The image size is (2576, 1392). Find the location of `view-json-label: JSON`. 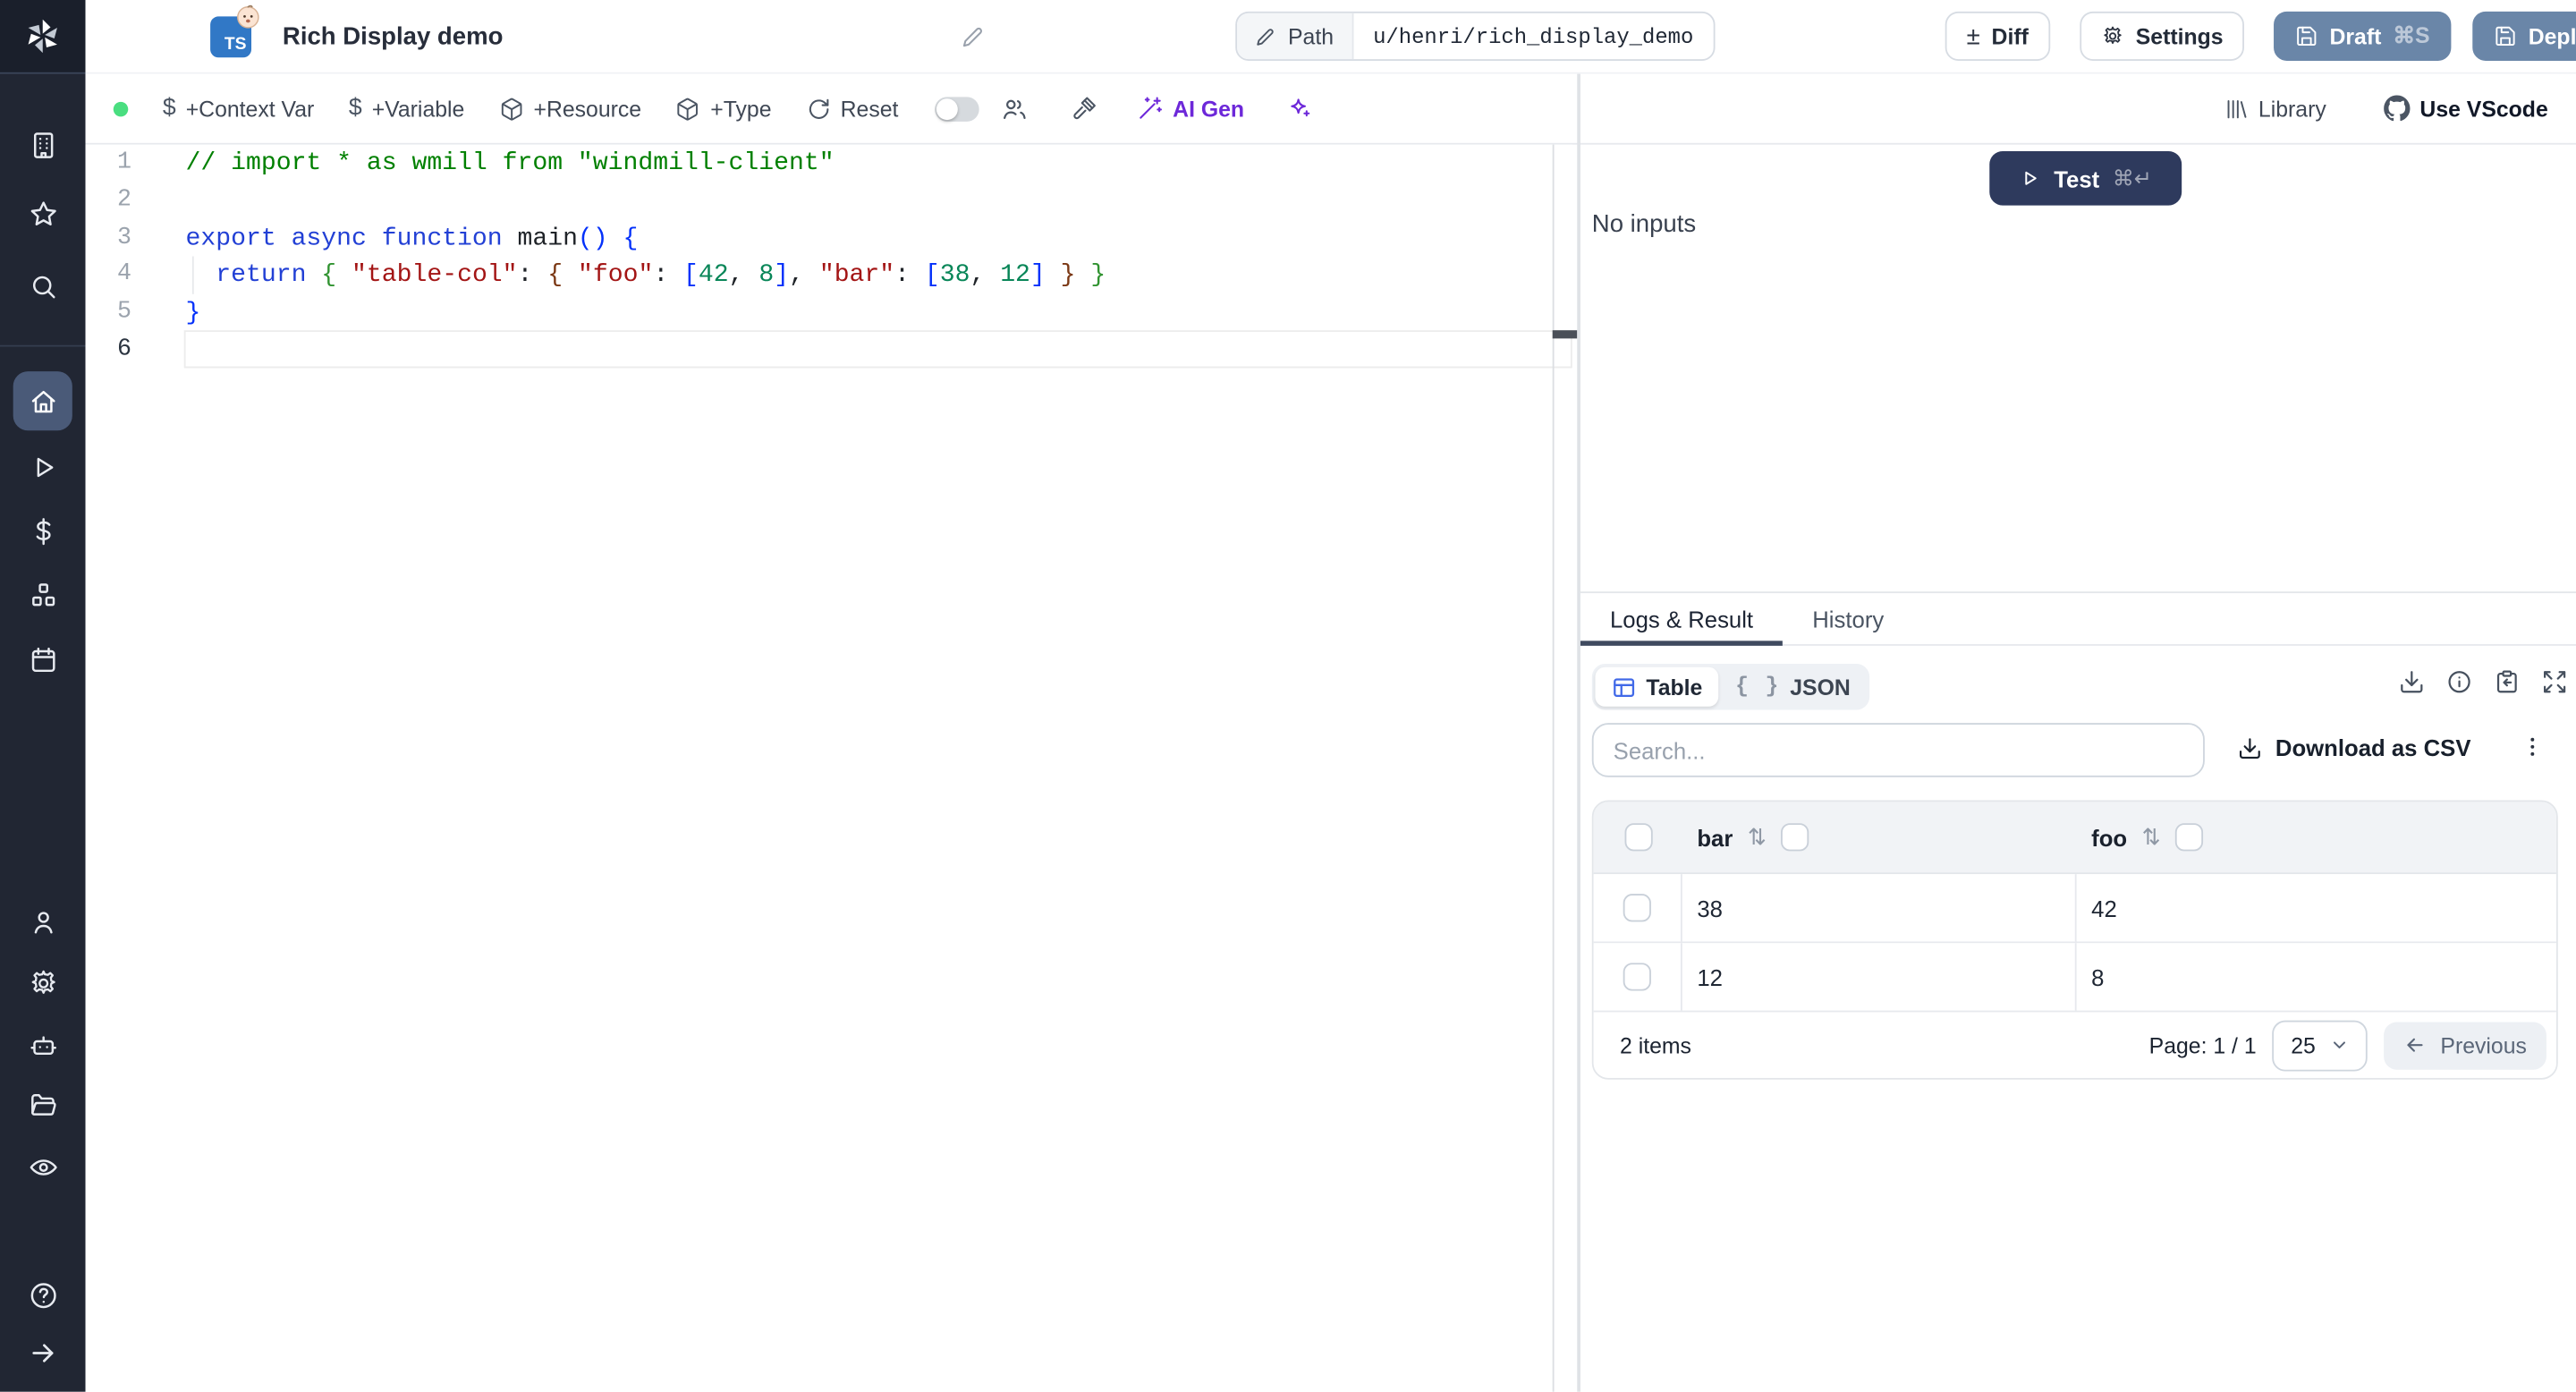

view-json-label: JSON is located at coordinates (1820, 687).